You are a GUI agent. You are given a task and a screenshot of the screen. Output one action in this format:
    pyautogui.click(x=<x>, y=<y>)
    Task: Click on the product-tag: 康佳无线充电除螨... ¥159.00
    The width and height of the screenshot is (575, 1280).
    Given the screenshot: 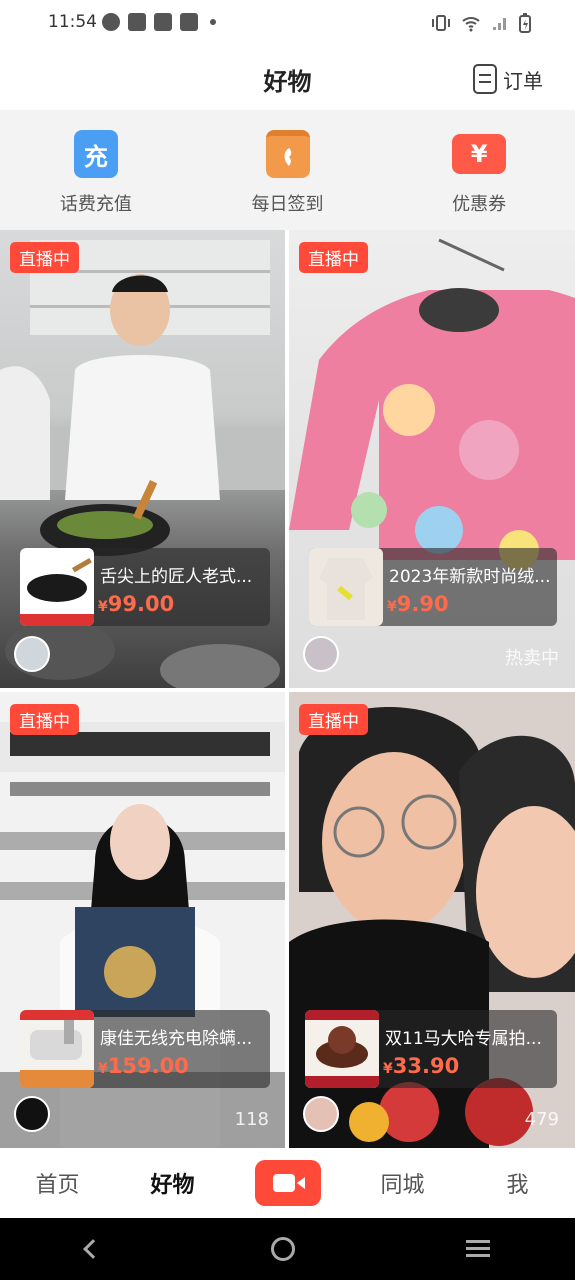 What is the action you would take?
    pyautogui.click(x=145, y=1049)
    